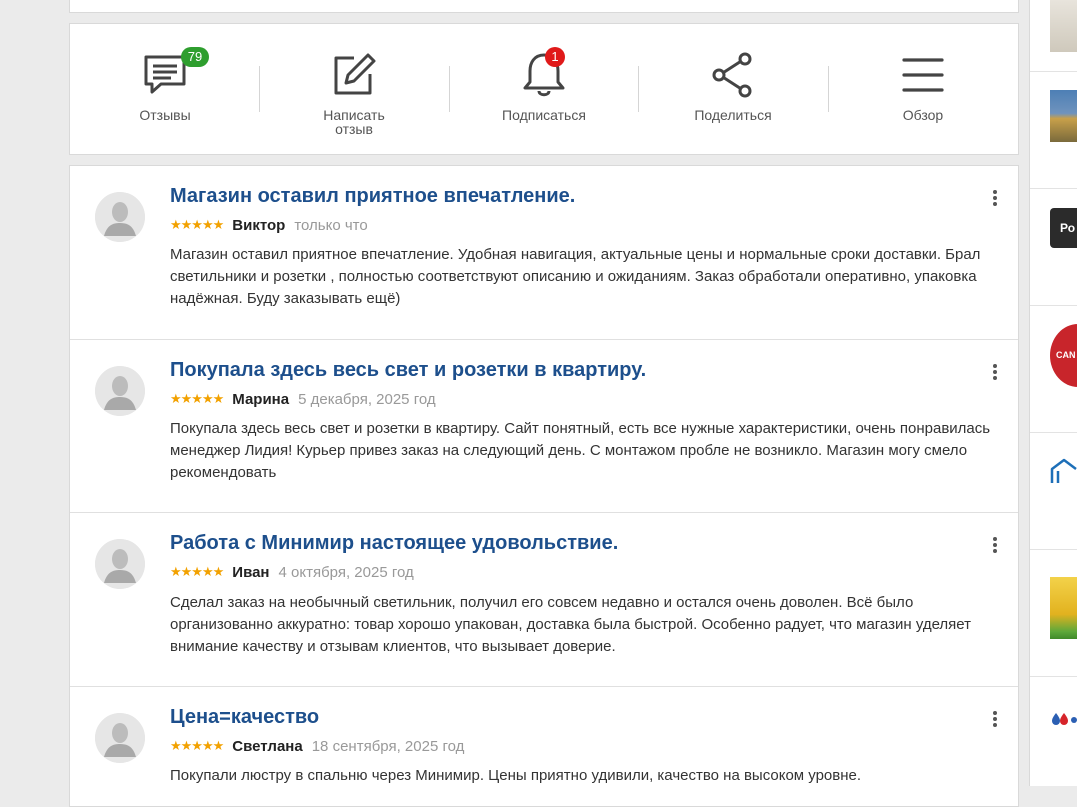 Image resolution: width=1077 pixels, height=807 pixels. What do you see at coordinates (733, 75) in the screenshot?
I see `share-icon` at bounding box center [733, 75].